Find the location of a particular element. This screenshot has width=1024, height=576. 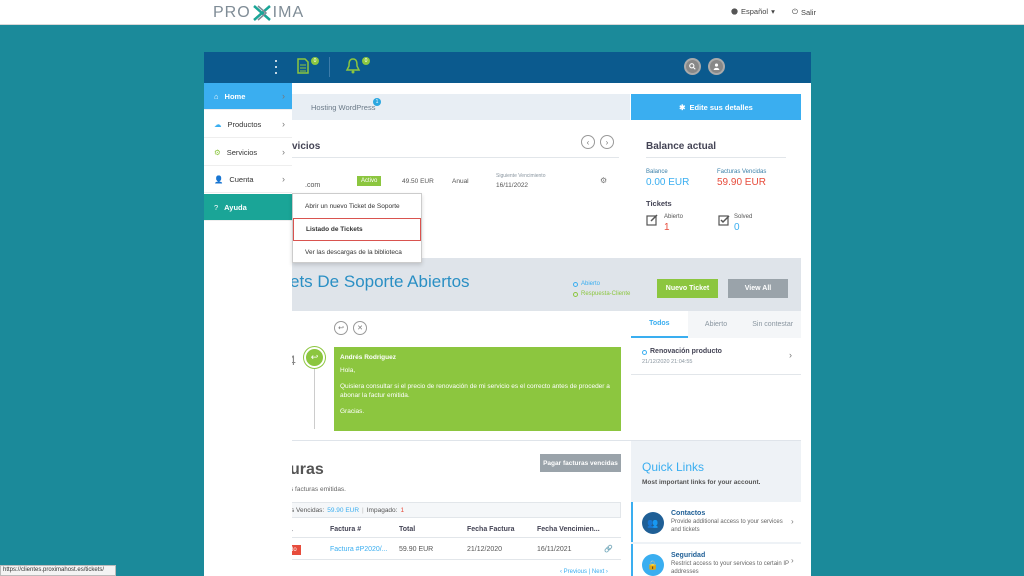

services-title: vicios is located at coordinates (306, 146).